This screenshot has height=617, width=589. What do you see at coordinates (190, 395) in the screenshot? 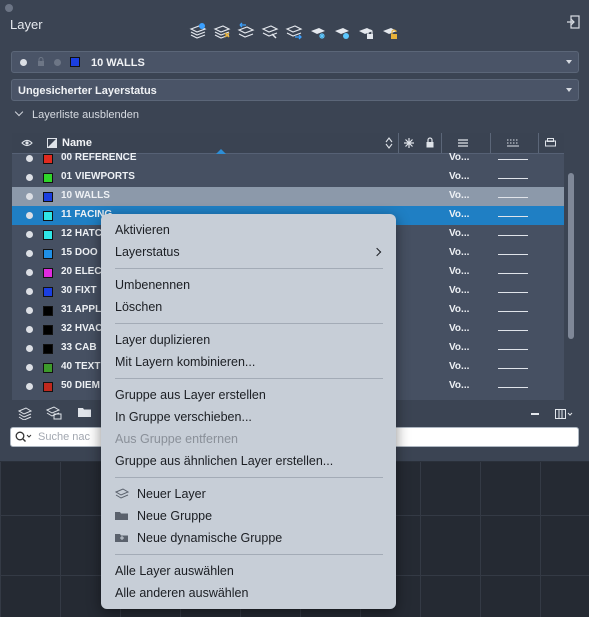
I see `menu-item-group-from-layer: Gruppe aus Layer erstellen` at bounding box center [190, 395].